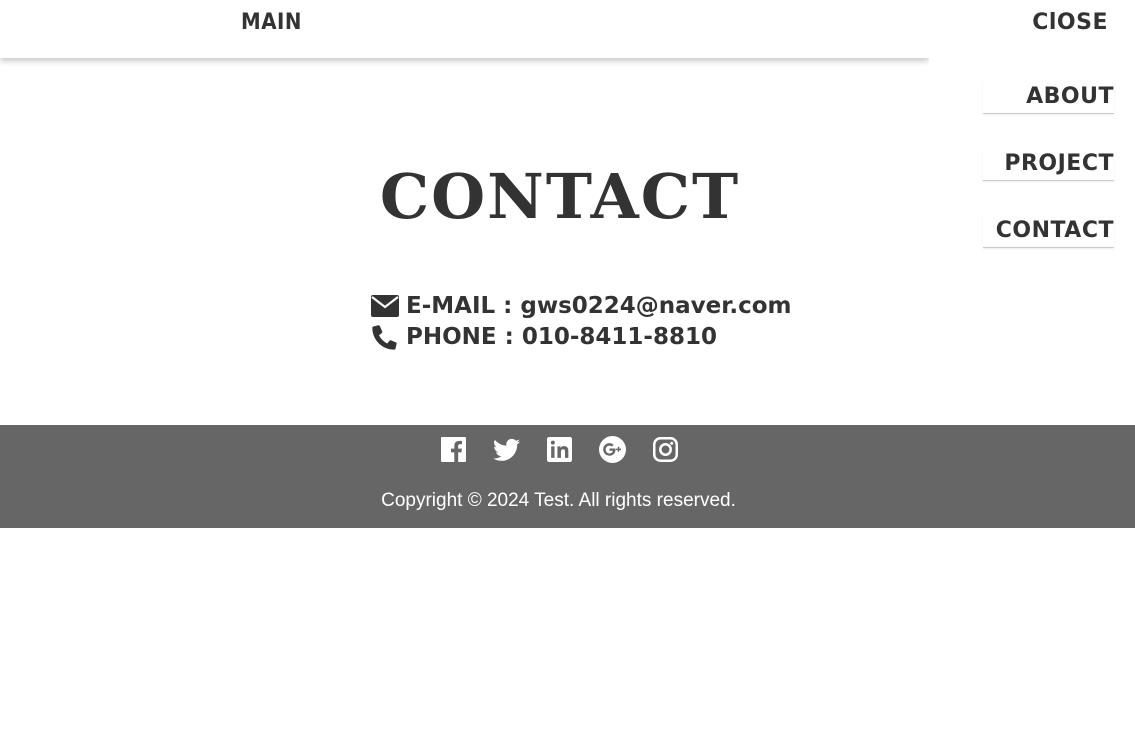 The image size is (1135, 732). I want to click on side-nav-panel: ClOSE ABOUT PROJECT CONTACT, so click(1032, 150).